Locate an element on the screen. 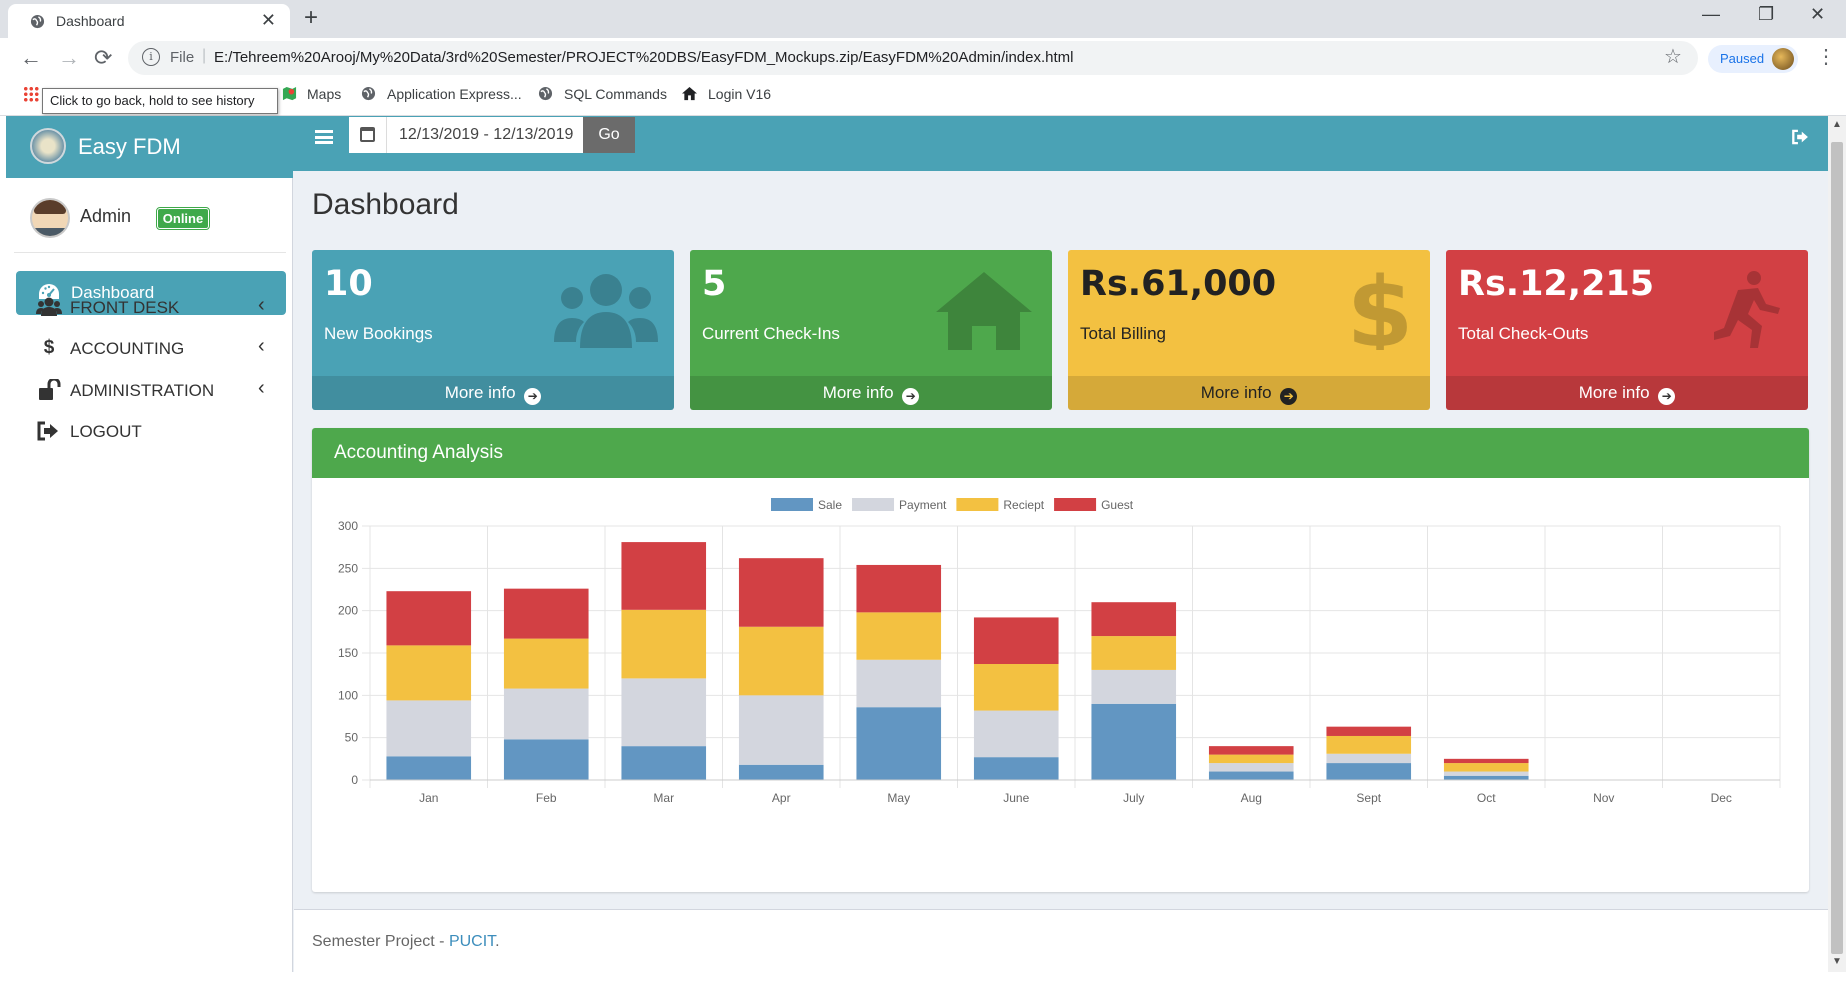  reload-button: ⟳ is located at coordinates (103, 58).